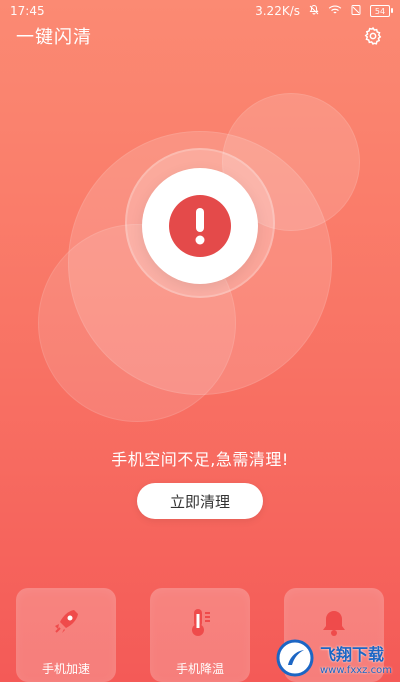  What do you see at coordinates (201, 622) in the screenshot?
I see `thermometer-icon` at bounding box center [201, 622].